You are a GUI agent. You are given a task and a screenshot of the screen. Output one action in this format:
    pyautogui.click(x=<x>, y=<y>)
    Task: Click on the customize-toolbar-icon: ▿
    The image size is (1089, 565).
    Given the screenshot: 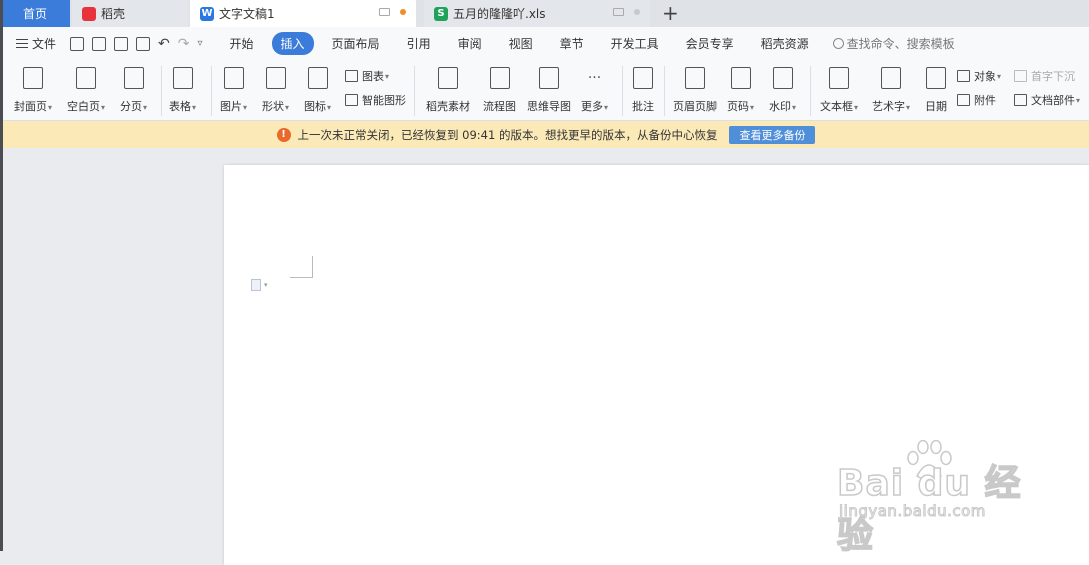 What is the action you would take?
    pyautogui.click(x=199, y=43)
    